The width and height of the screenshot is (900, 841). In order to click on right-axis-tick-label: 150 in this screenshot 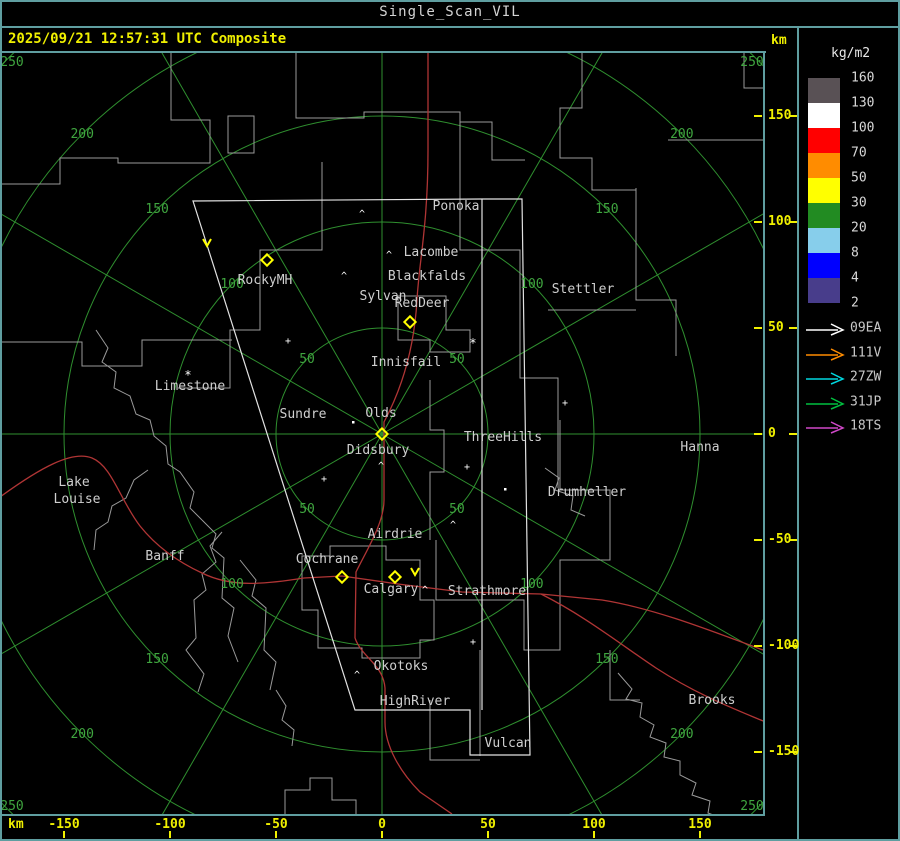, I will do `click(780, 115)`.